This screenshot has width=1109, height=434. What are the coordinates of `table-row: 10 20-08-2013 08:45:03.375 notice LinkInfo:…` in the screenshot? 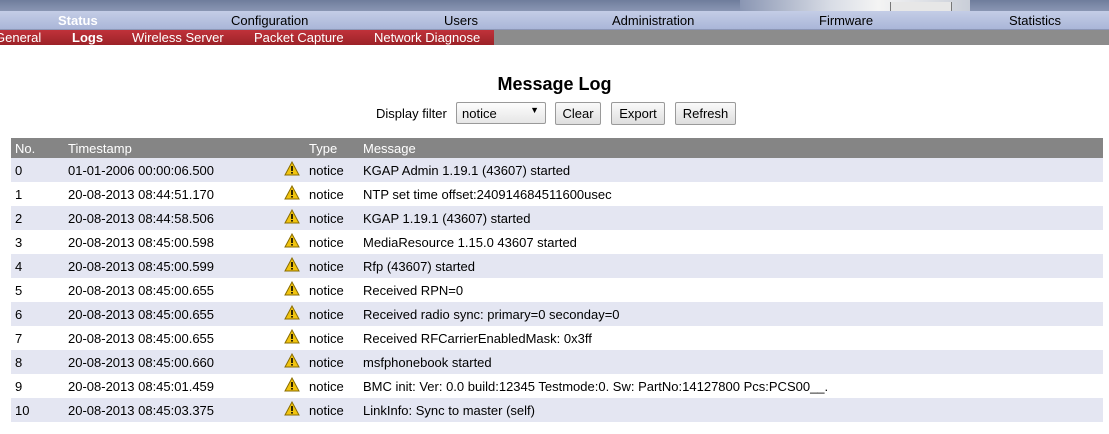 It's located at (557, 410).